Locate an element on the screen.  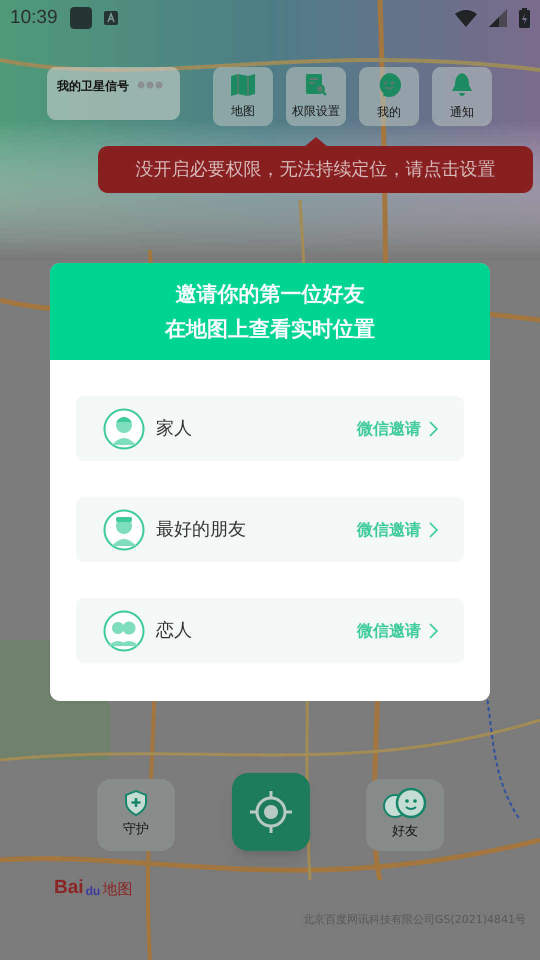
crosshair-icon is located at coordinates (271, 812).